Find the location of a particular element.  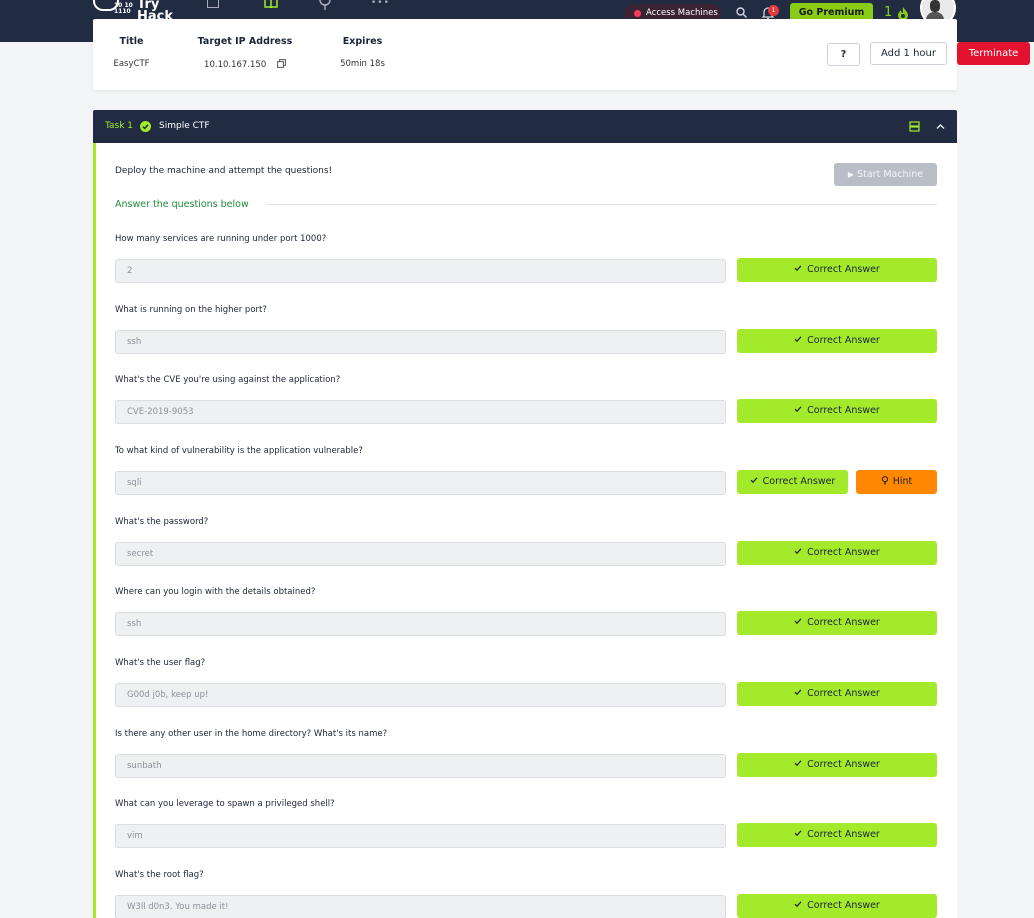

answer-2-input is located at coordinates (420, 342).